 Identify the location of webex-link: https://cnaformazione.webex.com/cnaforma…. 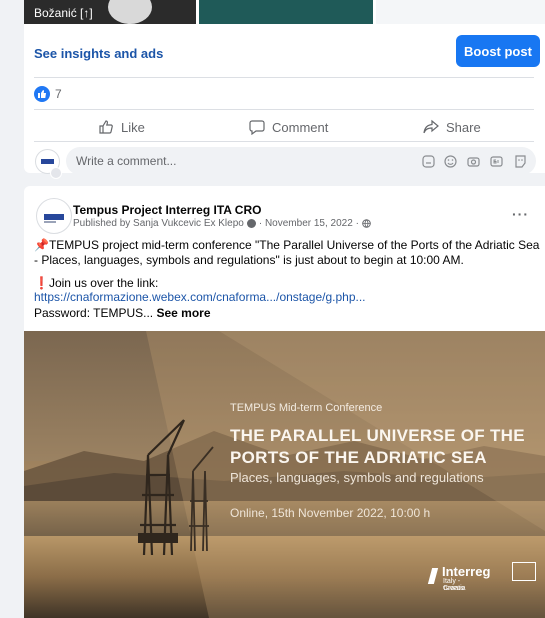
(289, 297).